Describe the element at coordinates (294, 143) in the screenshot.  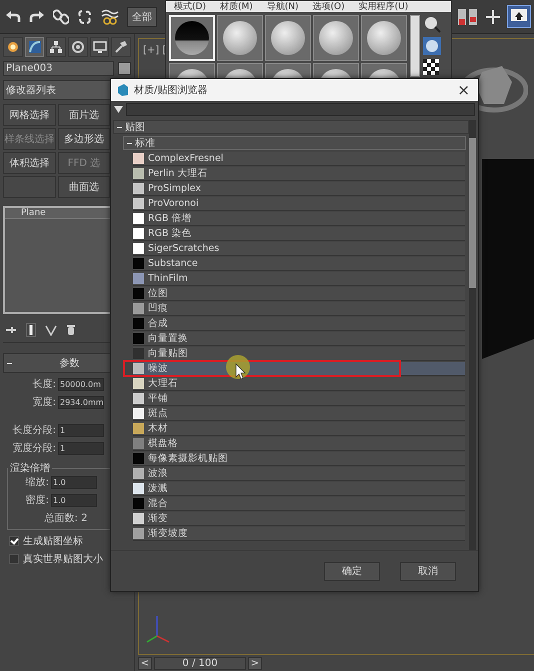
I see `group-header: 标准` at that location.